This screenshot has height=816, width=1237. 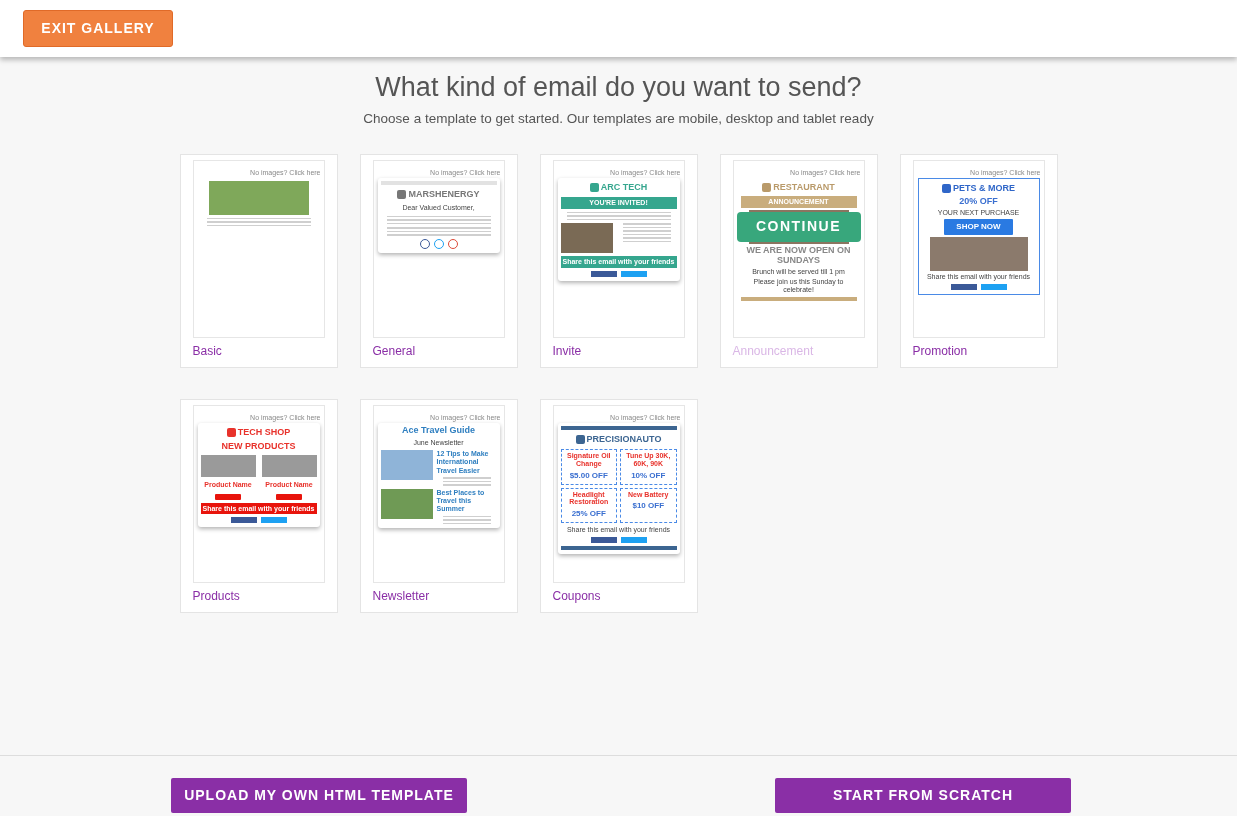 I want to click on email-button: SHOP NOW, so click(x=978, y=227).